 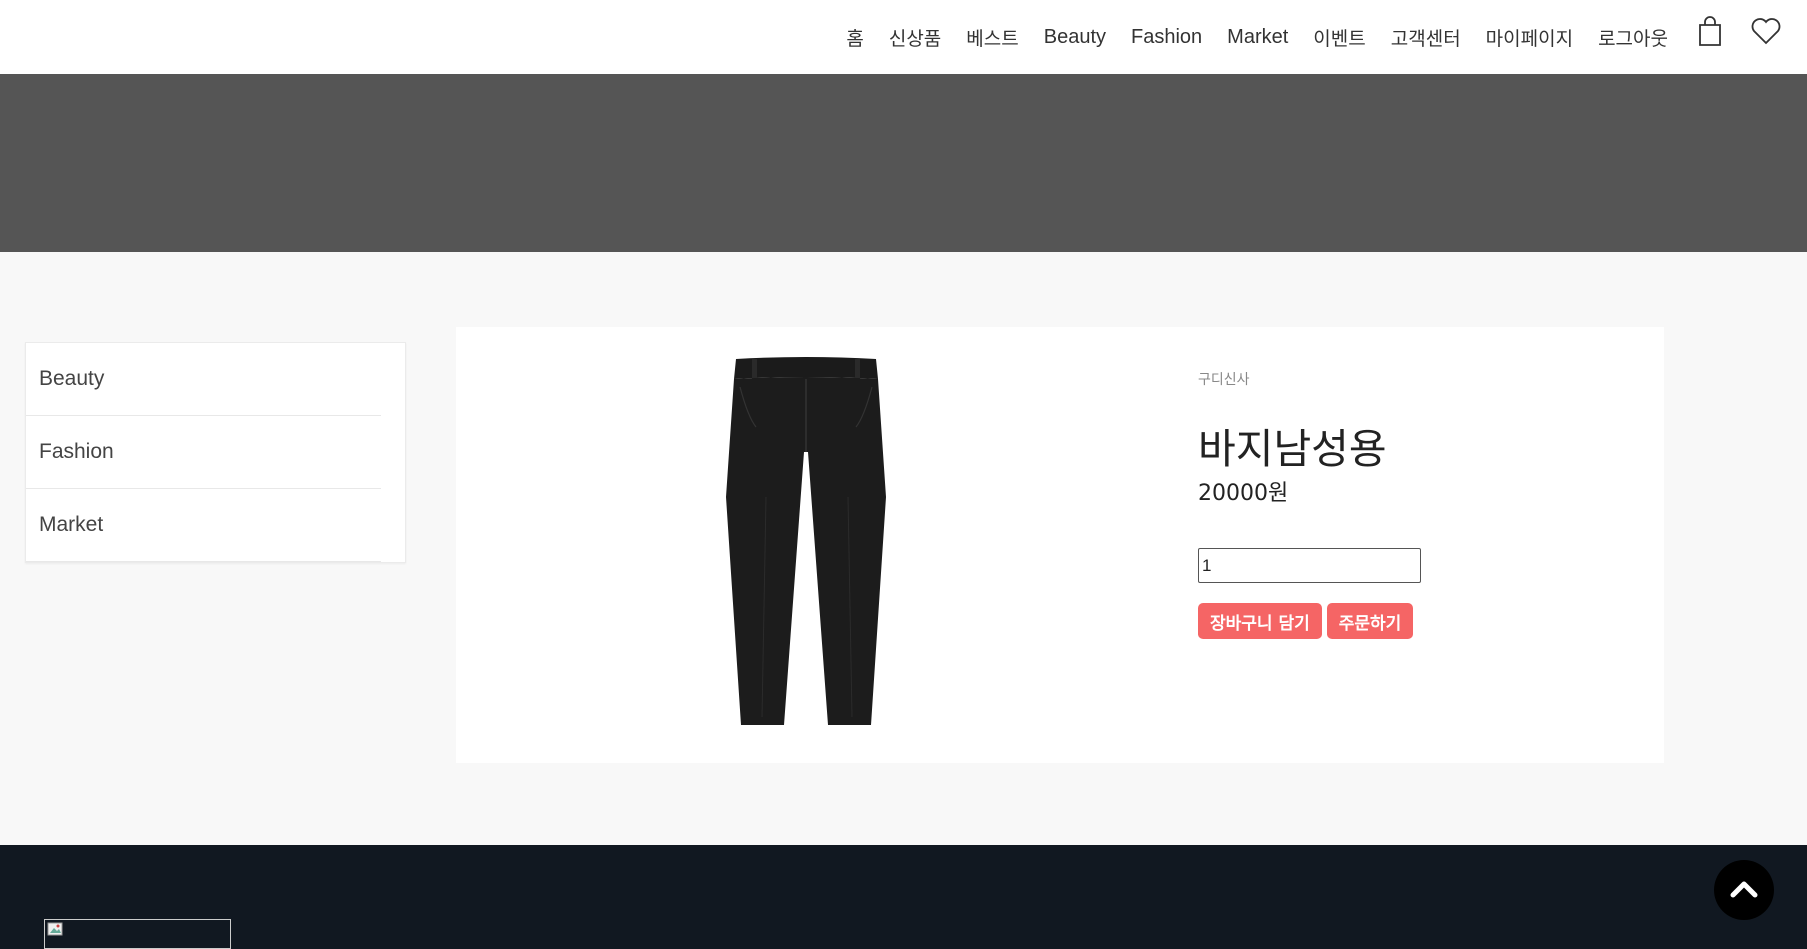 I want to click on product-brand: 구디신사, so click(x=1224, y=380).